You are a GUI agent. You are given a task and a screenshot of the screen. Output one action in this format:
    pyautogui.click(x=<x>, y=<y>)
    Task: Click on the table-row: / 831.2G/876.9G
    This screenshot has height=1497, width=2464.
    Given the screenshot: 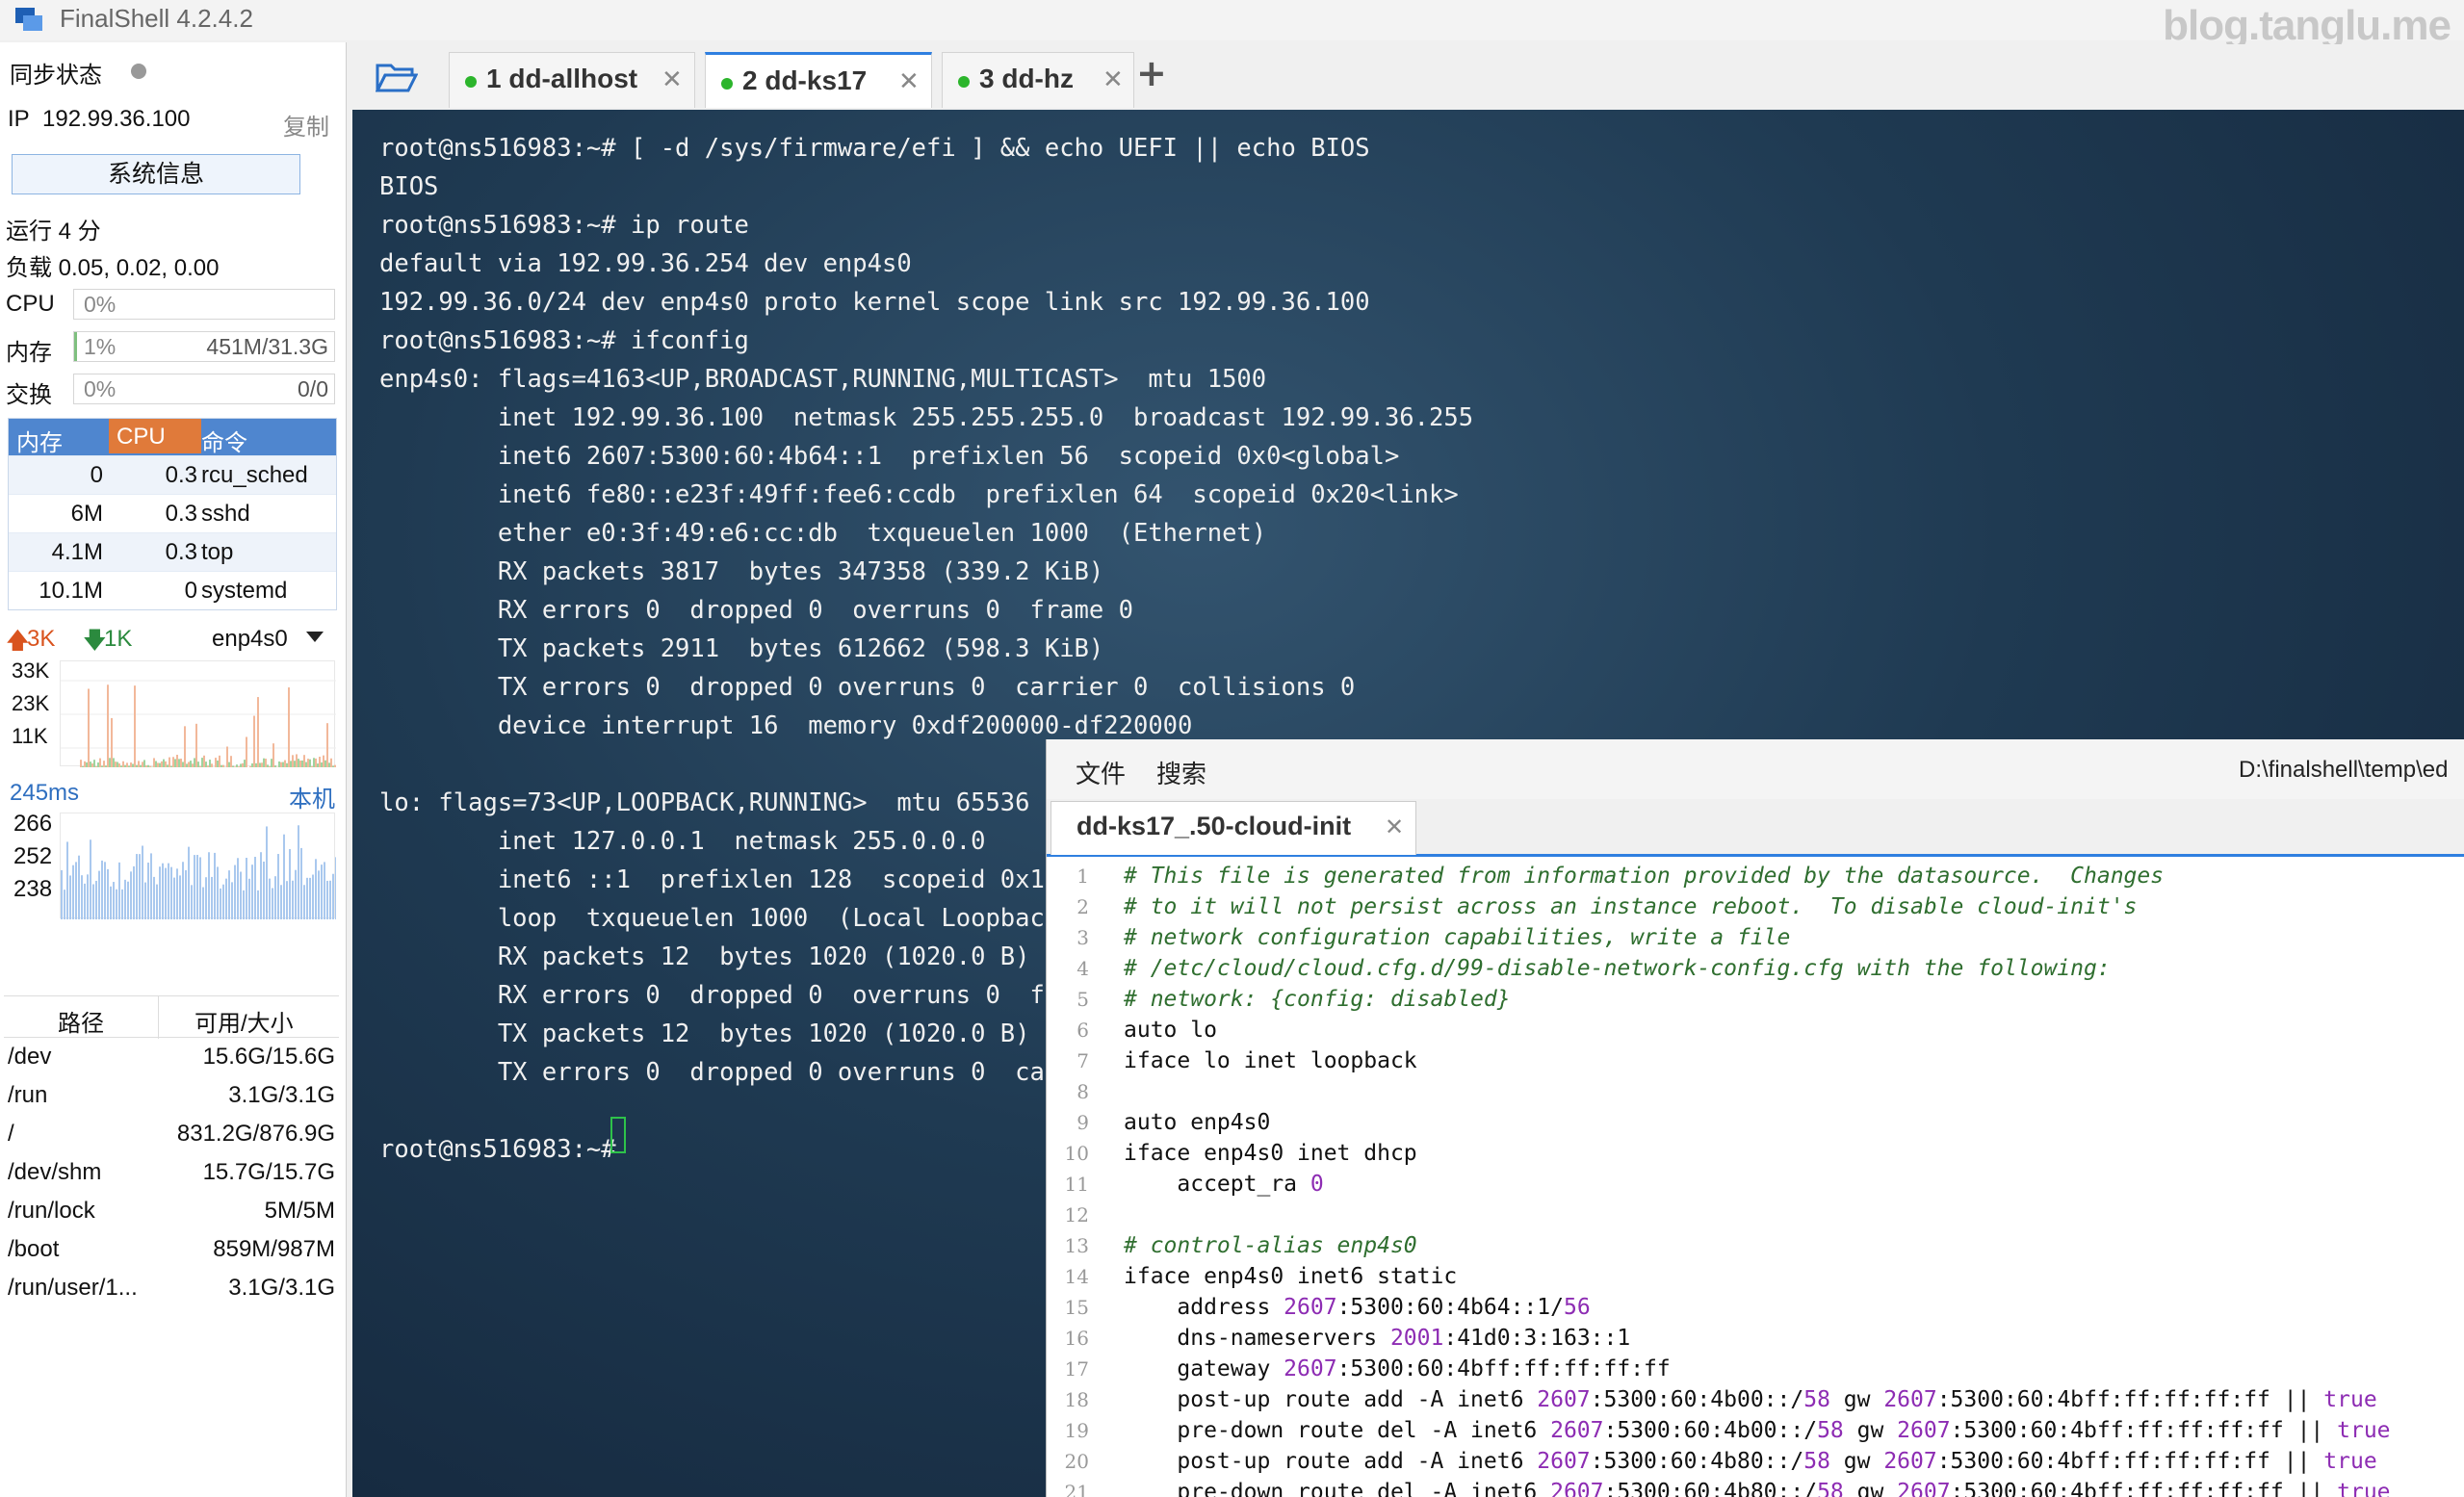 What is the action you would take?
    pyautogui.click(x=171, y=1134)
    